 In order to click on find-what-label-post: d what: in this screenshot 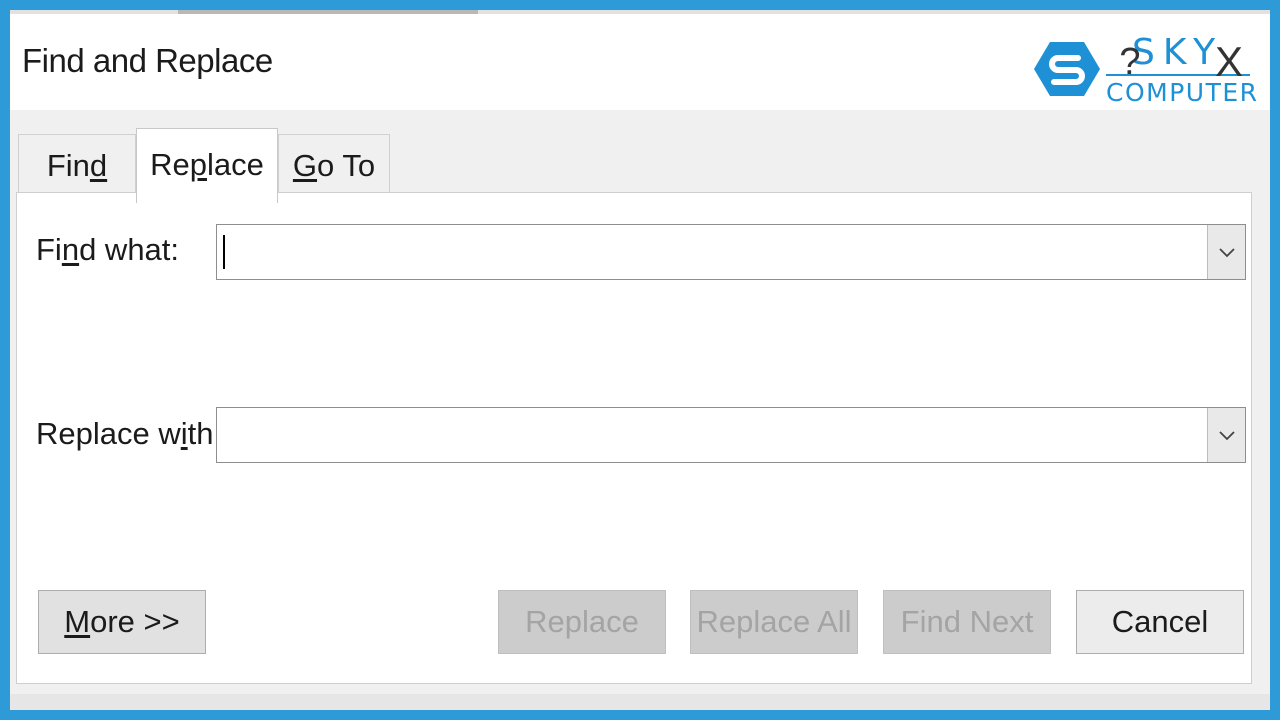, I will do `click(129, 249)`.